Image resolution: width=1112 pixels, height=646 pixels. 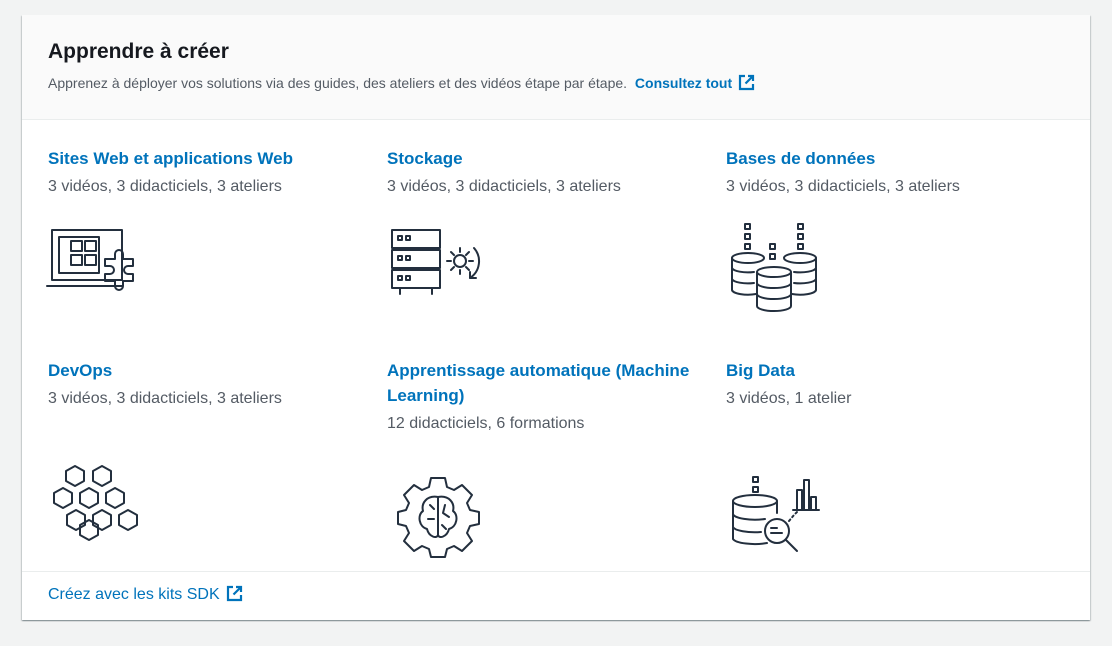 What do you see at coordinates (95, 503) in the screenshot?
I see `devops-icon` at bounding box center [95, 503].